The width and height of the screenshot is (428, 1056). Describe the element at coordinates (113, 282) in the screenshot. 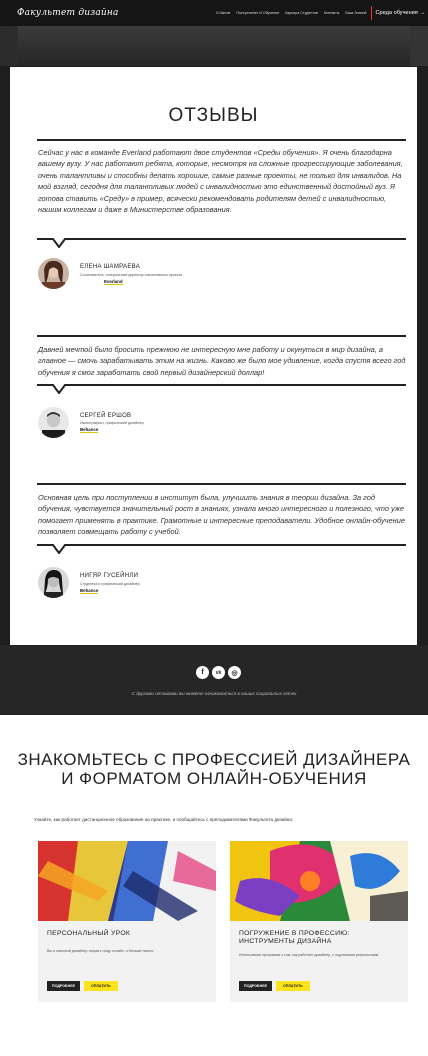

I see `reviewer-link-everland: Everland` at that location.